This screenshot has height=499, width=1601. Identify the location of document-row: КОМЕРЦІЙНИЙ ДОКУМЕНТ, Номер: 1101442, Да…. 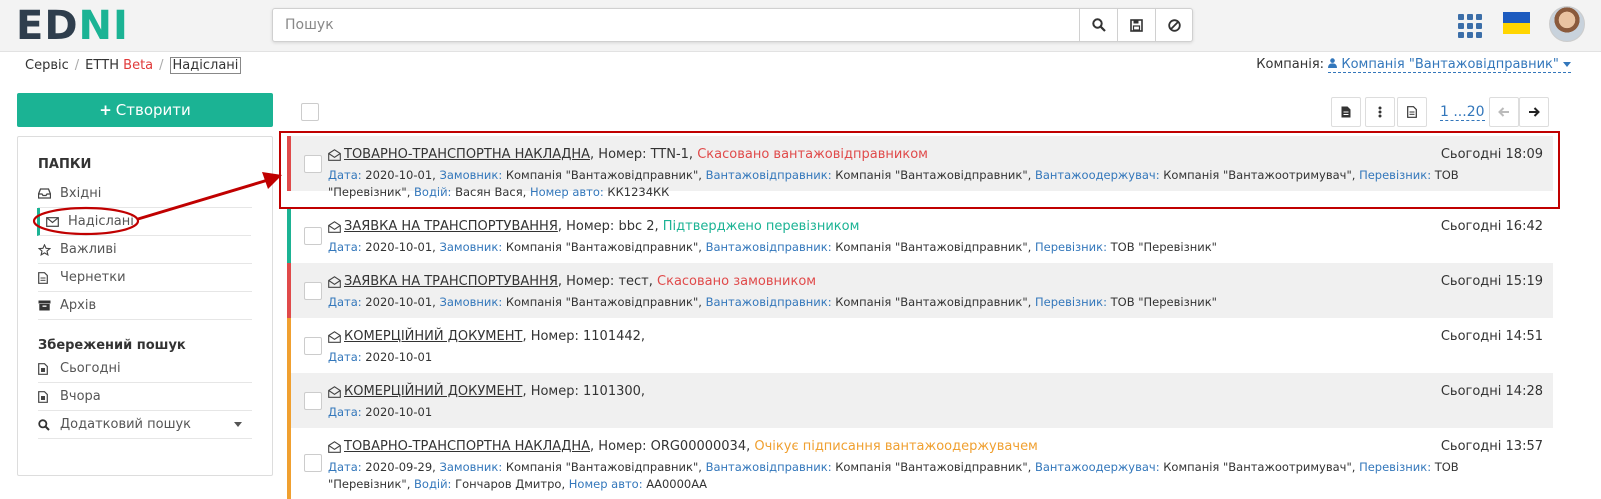
(920, 345).